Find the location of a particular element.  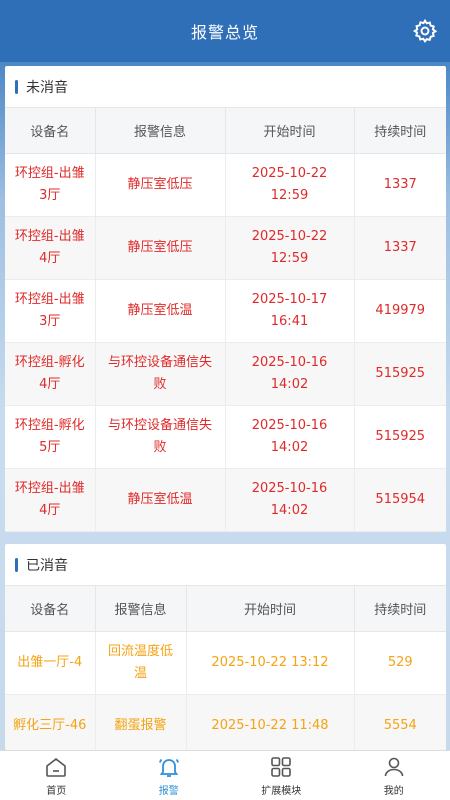

tab-home: 首页 is located at coordinates (56, 775).